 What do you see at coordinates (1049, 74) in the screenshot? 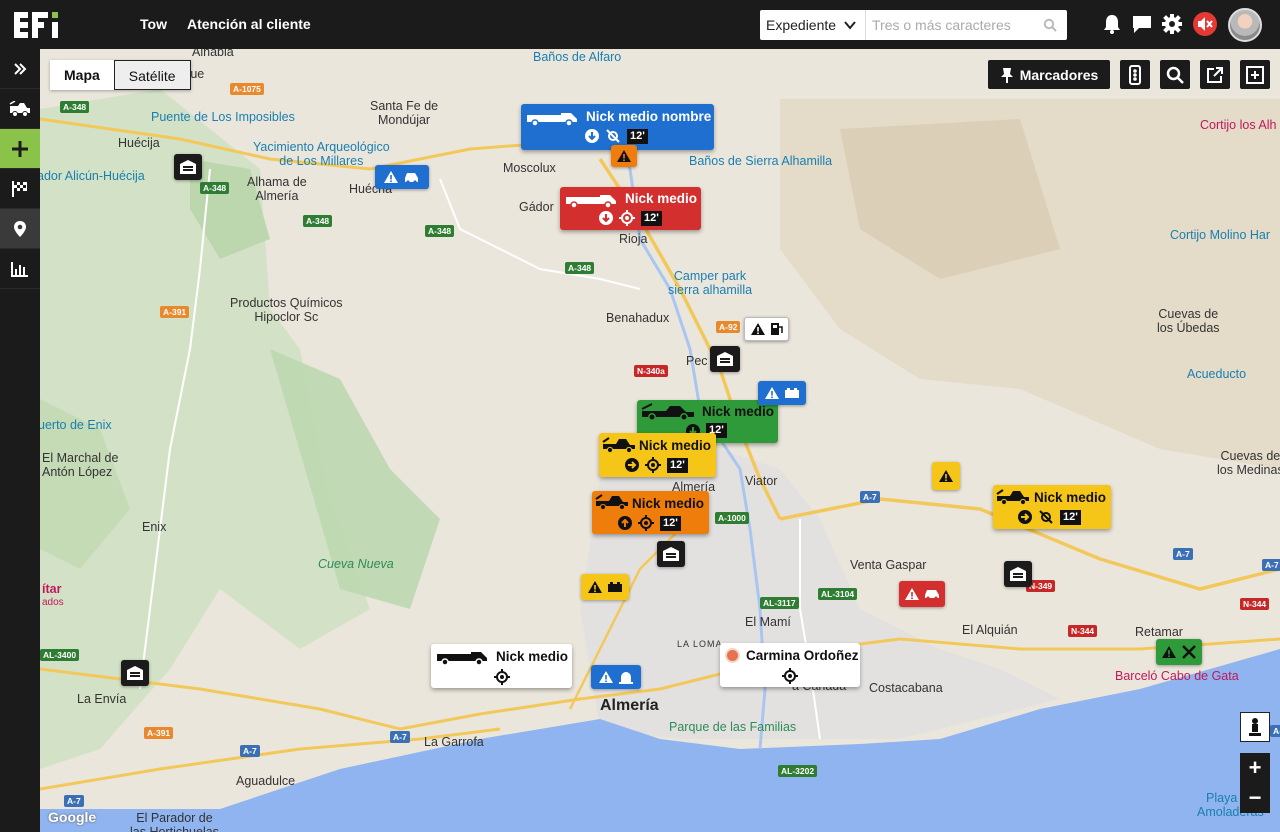
I see `markers-button: Marcadores` at bounding box center [1049, 74].